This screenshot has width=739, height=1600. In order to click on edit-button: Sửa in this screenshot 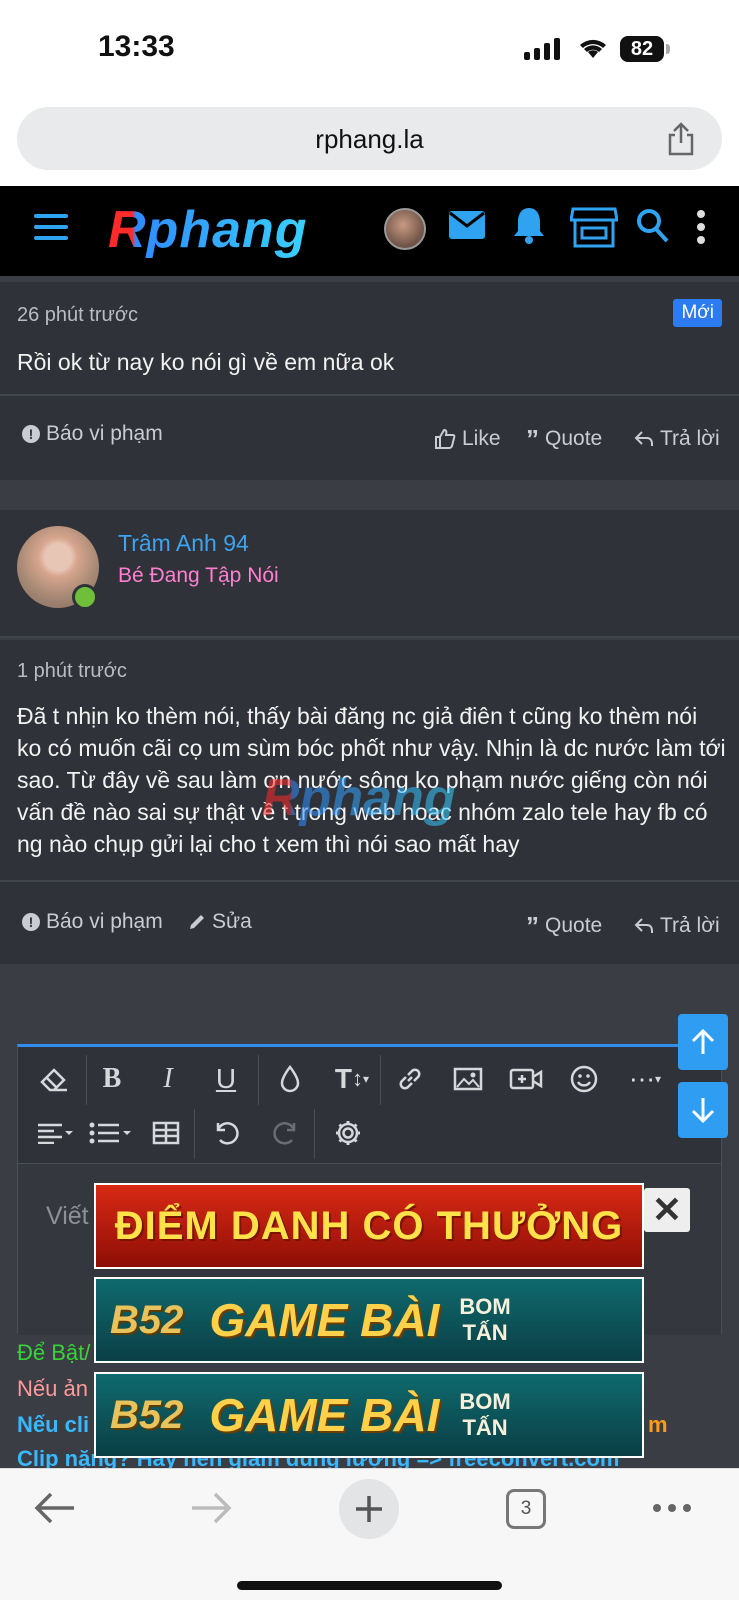, I will do `click(220, 922)`.